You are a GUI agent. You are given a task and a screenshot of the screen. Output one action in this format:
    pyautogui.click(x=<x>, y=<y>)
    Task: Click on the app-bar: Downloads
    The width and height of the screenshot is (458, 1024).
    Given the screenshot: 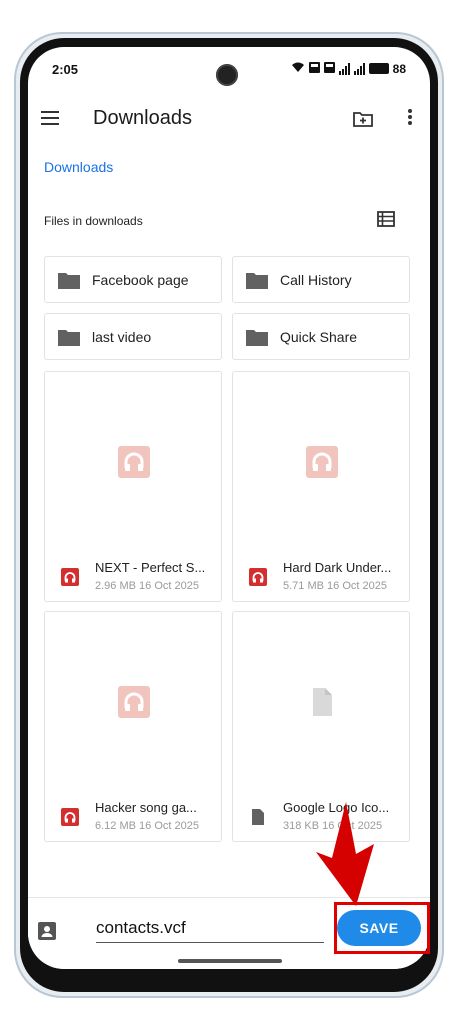 What is the action you would take?
    pyautogui.click(x=229, y=122)
    